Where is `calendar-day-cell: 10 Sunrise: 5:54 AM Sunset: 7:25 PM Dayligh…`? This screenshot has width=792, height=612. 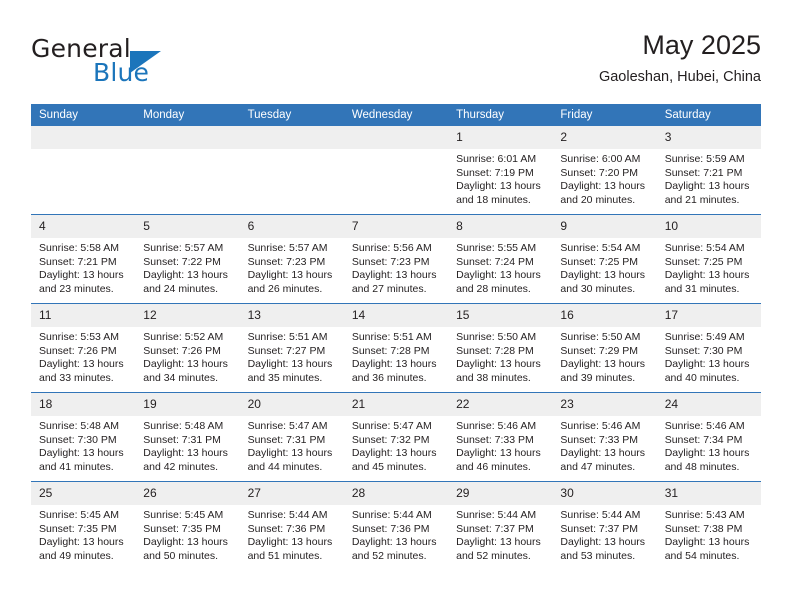
calendar-day-cell: 10 Sunrise: 5:54 AM Sunset: 7:25 PM Dayligh… is located at coordinates (708, 259).